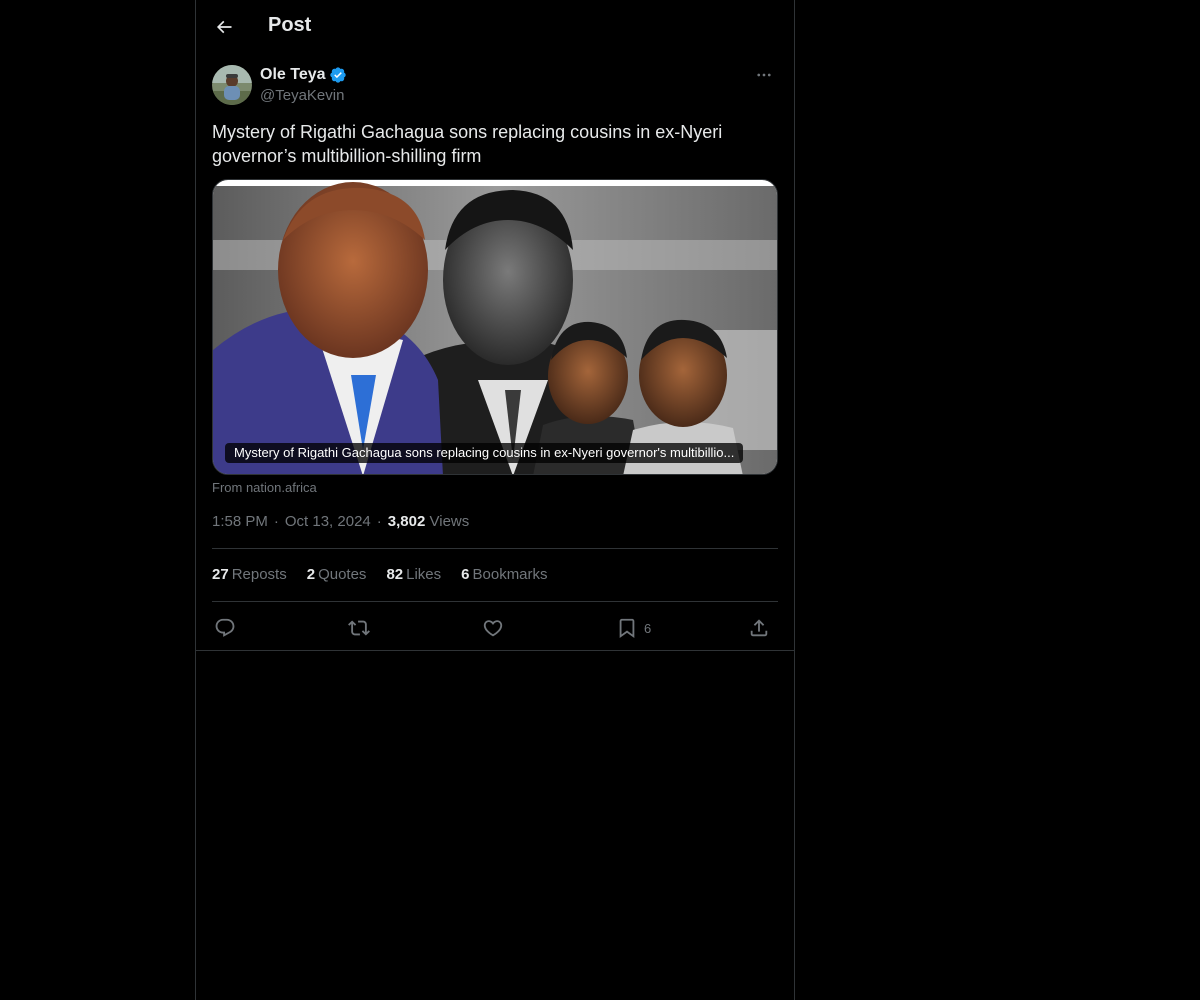 This screenshot has width=1200, height=1000. Describe the element at coordinates (510, 574) in the screenshot. I see `bookmarks-label: Bookmarks` at that location.